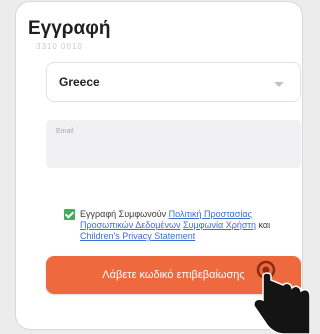 This screenshot has height=334, width=320. What do you see at coordinates (264, 225) in the screenshot?
I see `consent-and: και` at bounding box center [264, 225].